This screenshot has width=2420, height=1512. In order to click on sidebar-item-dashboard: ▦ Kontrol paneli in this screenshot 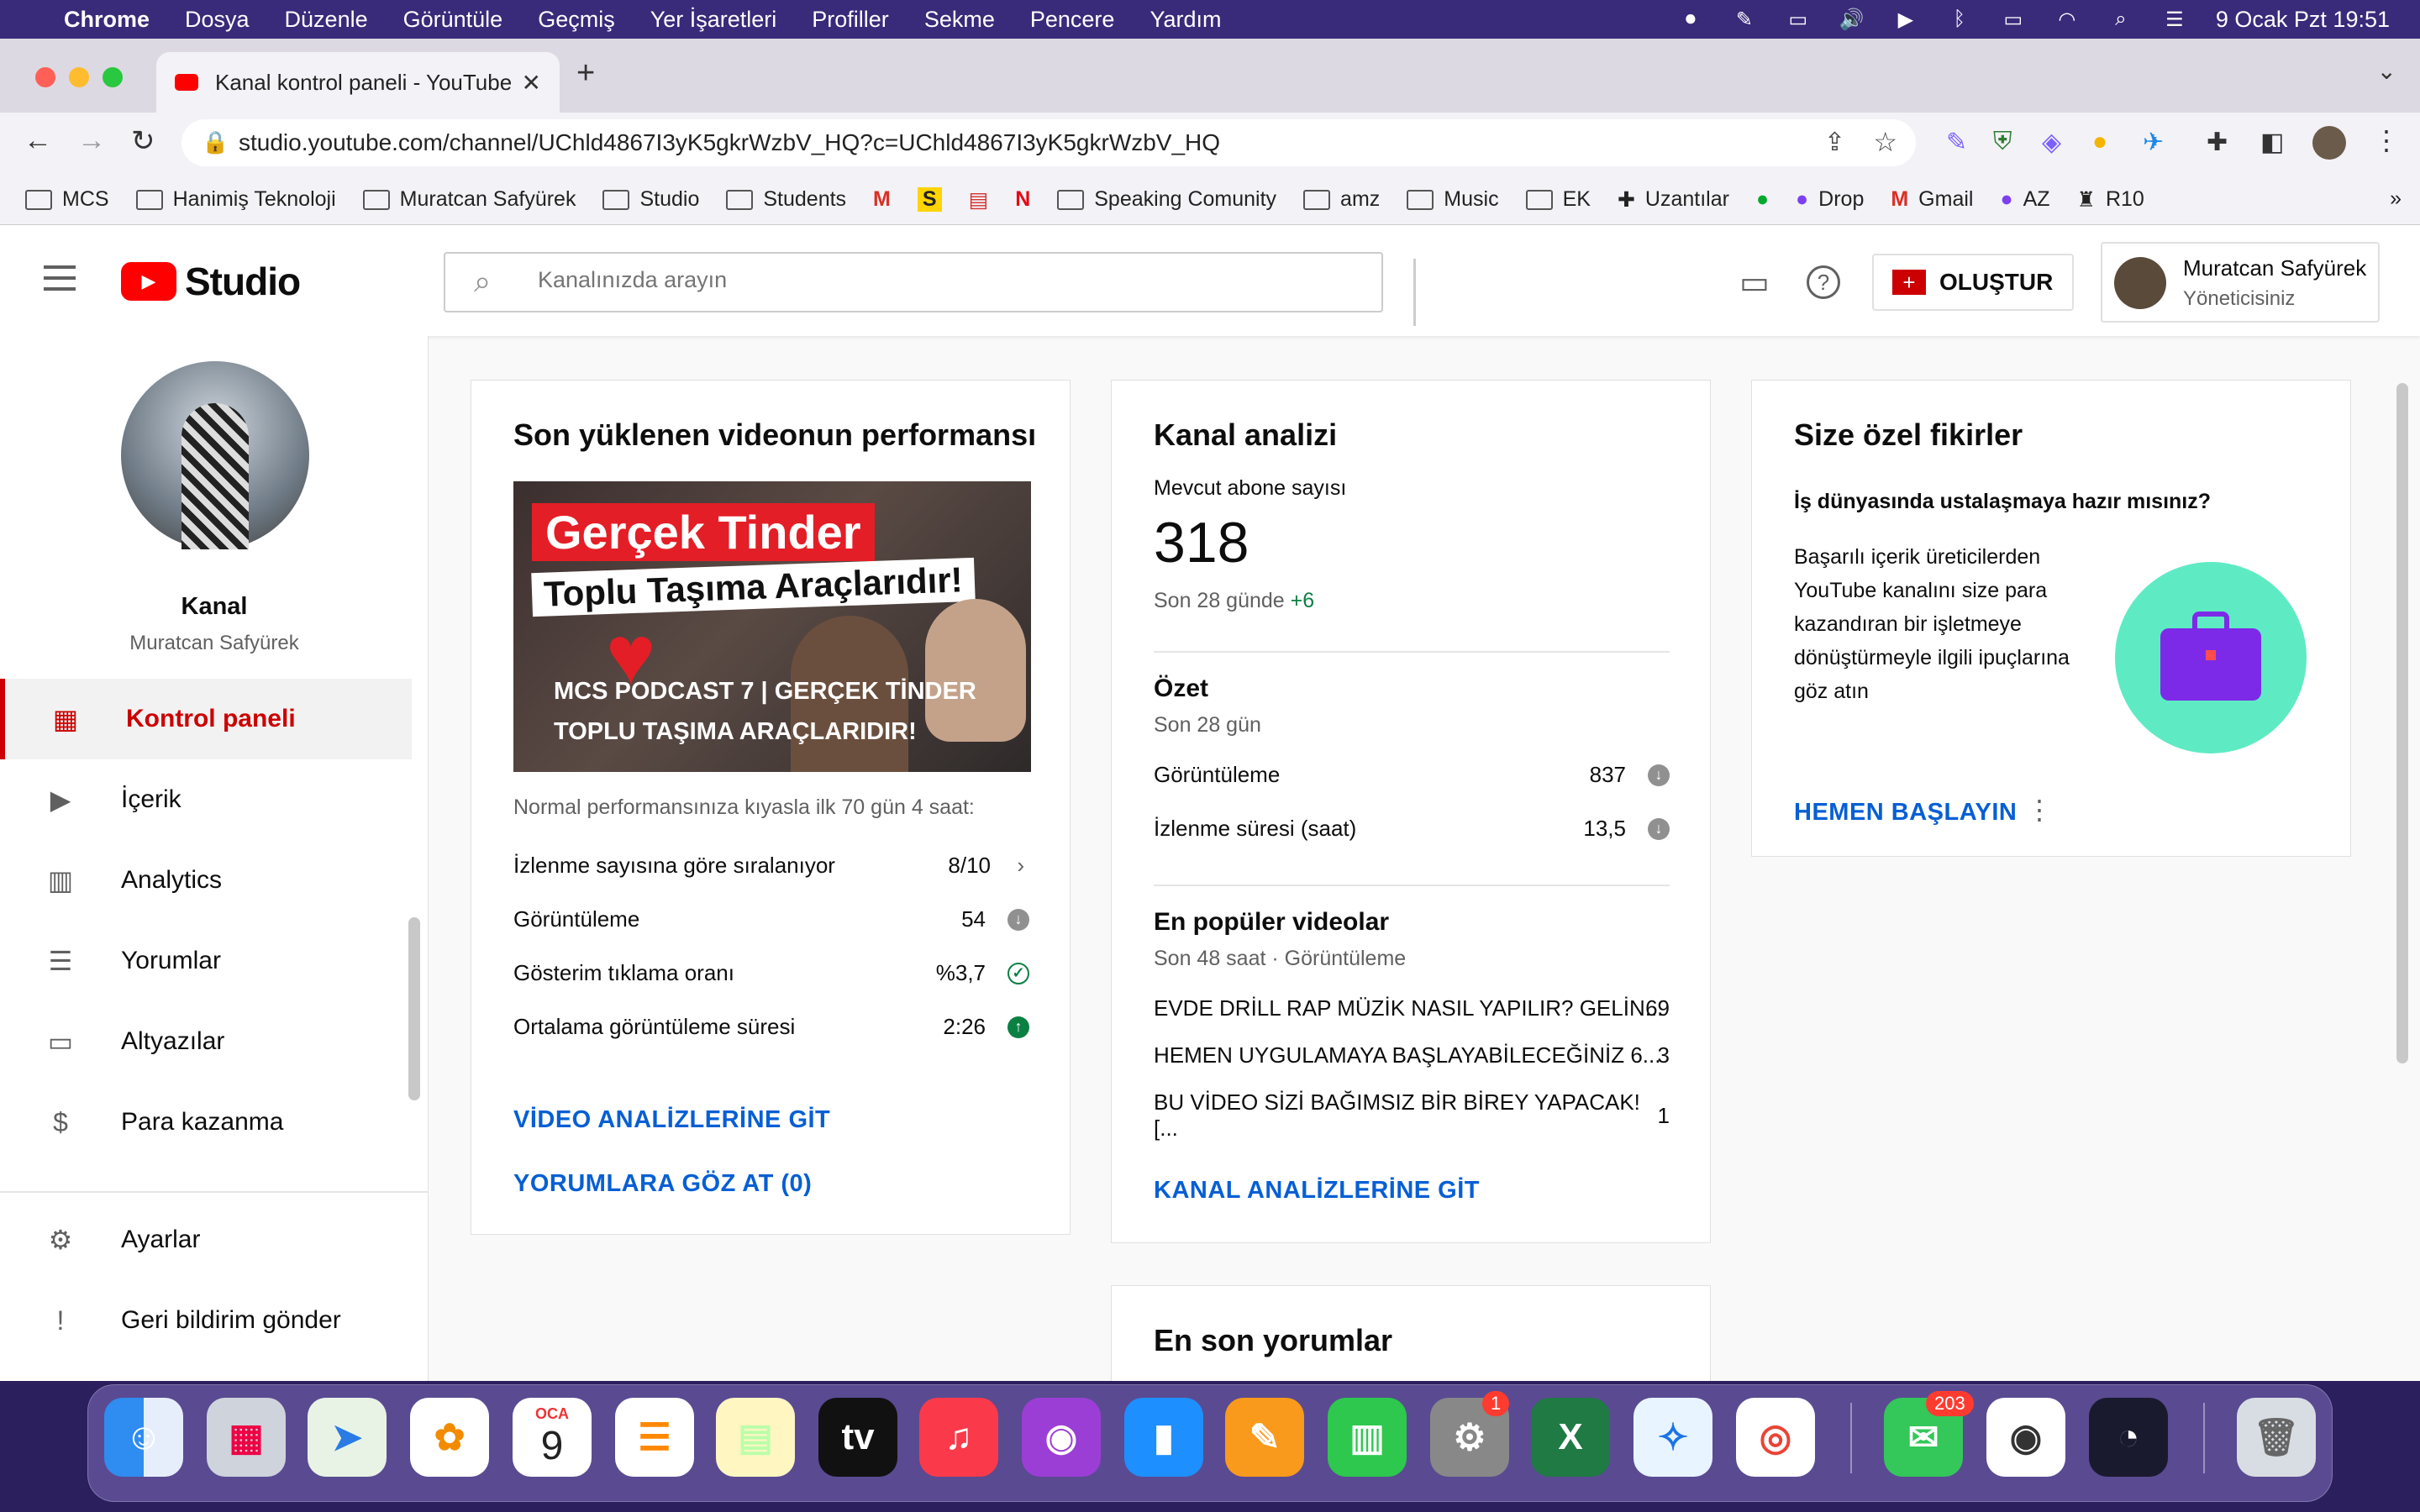, I will do `click(206, 719)`.